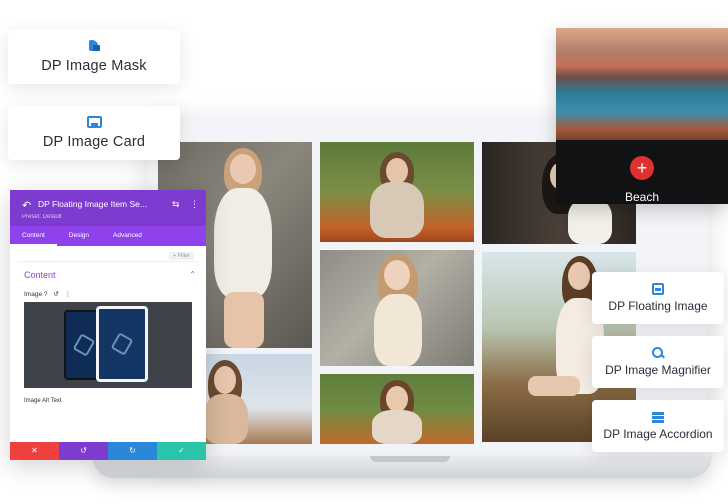 The height and width of the screenshot is (504, 728). I want to click on image-alt-label: Image Alt Text, so click(43, 401).